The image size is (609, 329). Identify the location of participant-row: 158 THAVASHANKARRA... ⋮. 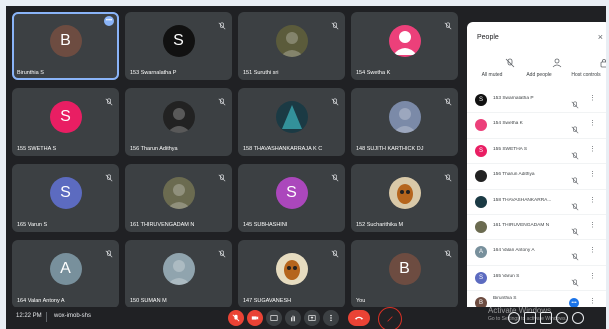
(536, 202).